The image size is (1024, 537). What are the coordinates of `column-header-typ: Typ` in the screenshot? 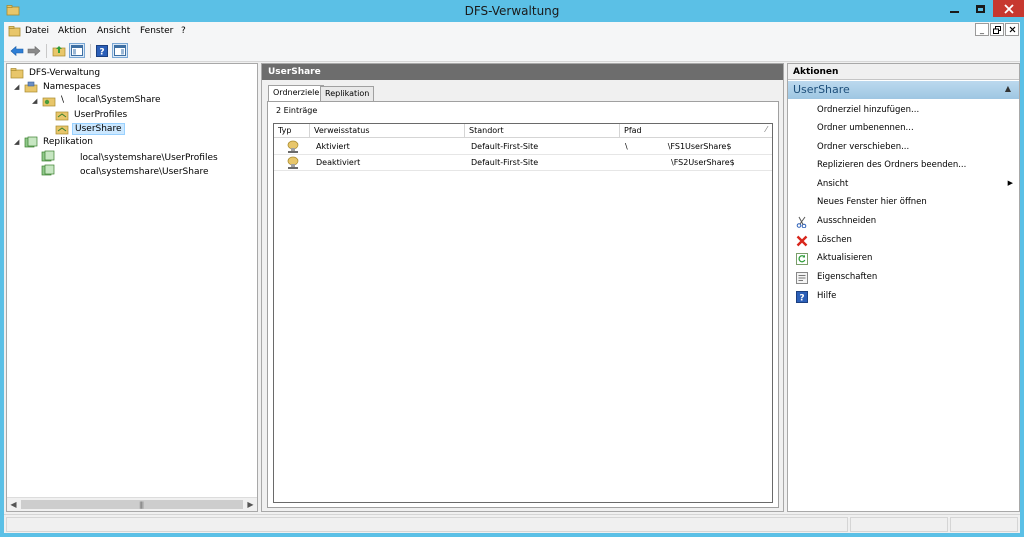 It's located at (292, 131).